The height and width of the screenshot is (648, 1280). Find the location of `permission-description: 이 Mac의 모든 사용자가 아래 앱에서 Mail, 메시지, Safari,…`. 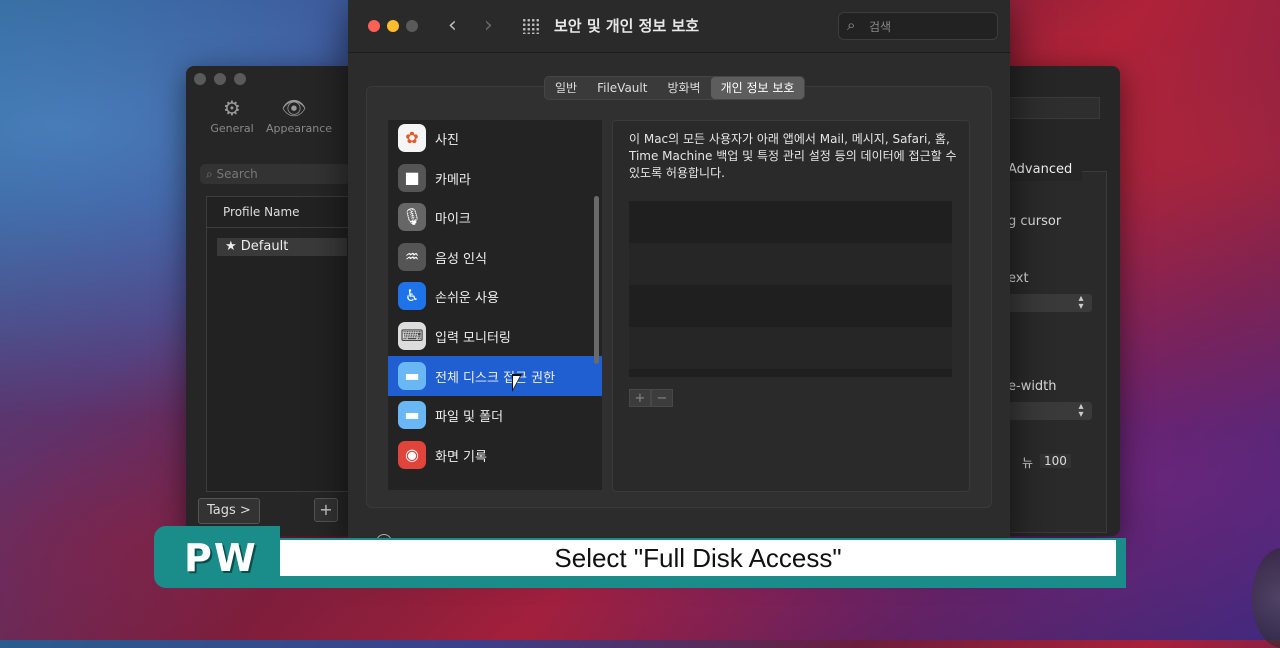

permission-description: 이 Mac의 모든 사용자가 아래 앱에서 Mail, 메시지, Safari,… is located at coordinates (793, 156).